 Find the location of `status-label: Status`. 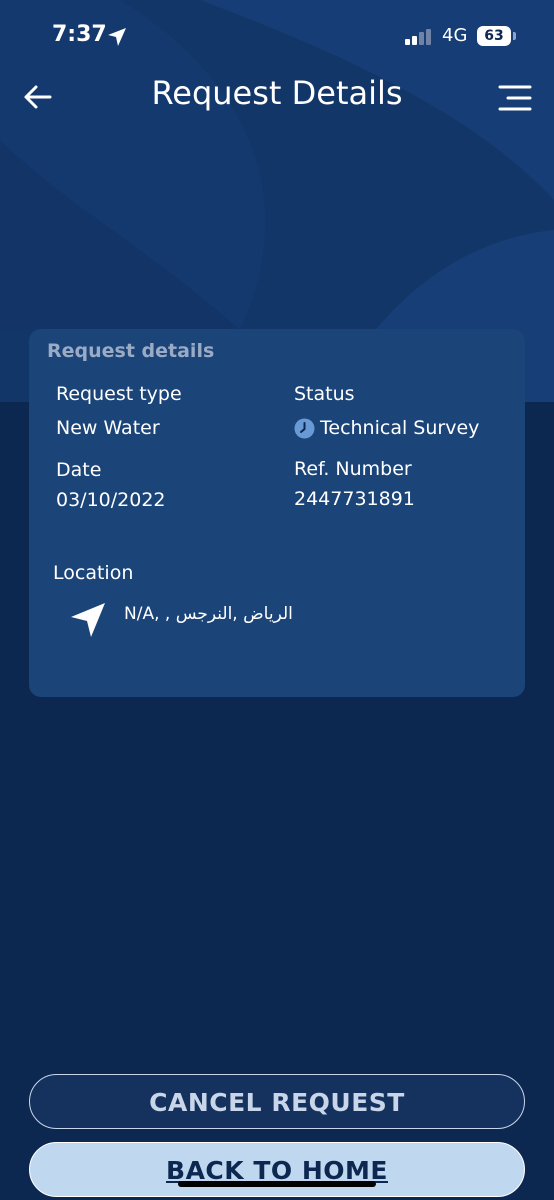

status-label: Status is located at coordinates (324, 394).